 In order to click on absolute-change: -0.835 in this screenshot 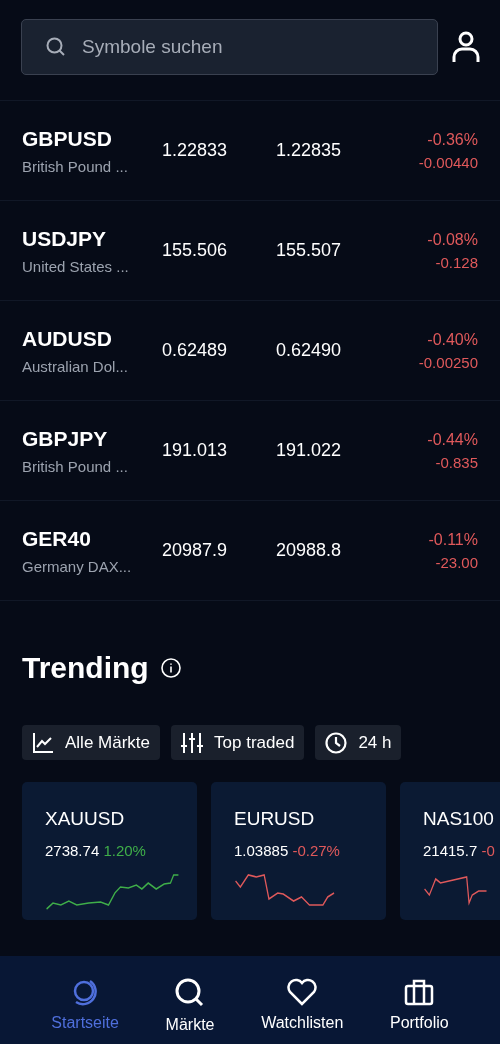, I will do `click(456, 462)`.